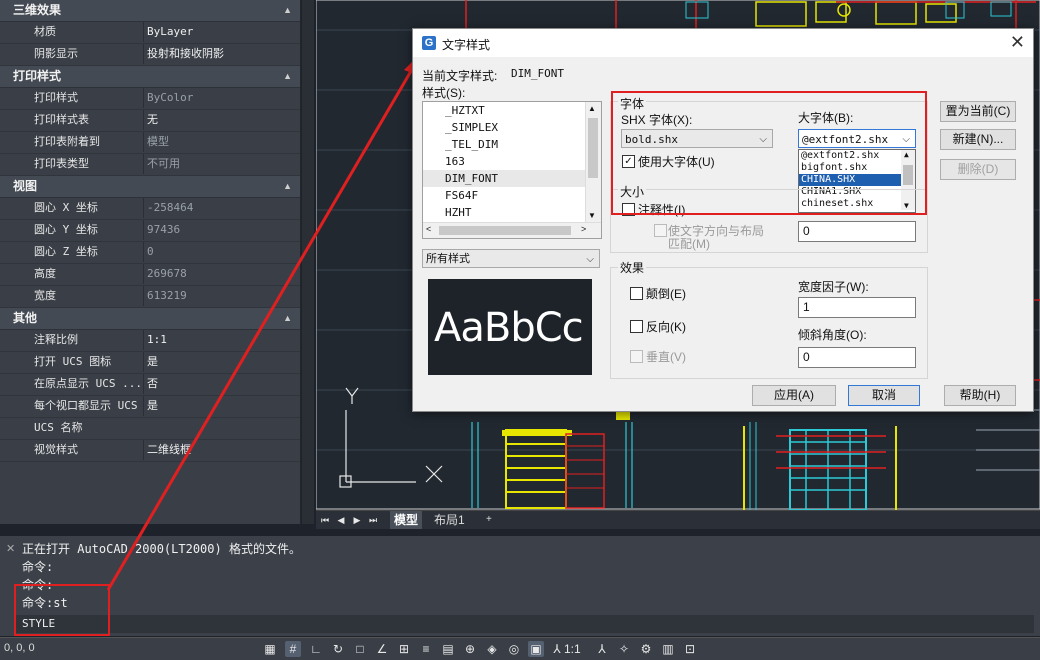  What do you see at coordinates (978, 111) in the screenshot?
I see `set-current-button: 置为当前(C)` at bounding box center [978, 111].